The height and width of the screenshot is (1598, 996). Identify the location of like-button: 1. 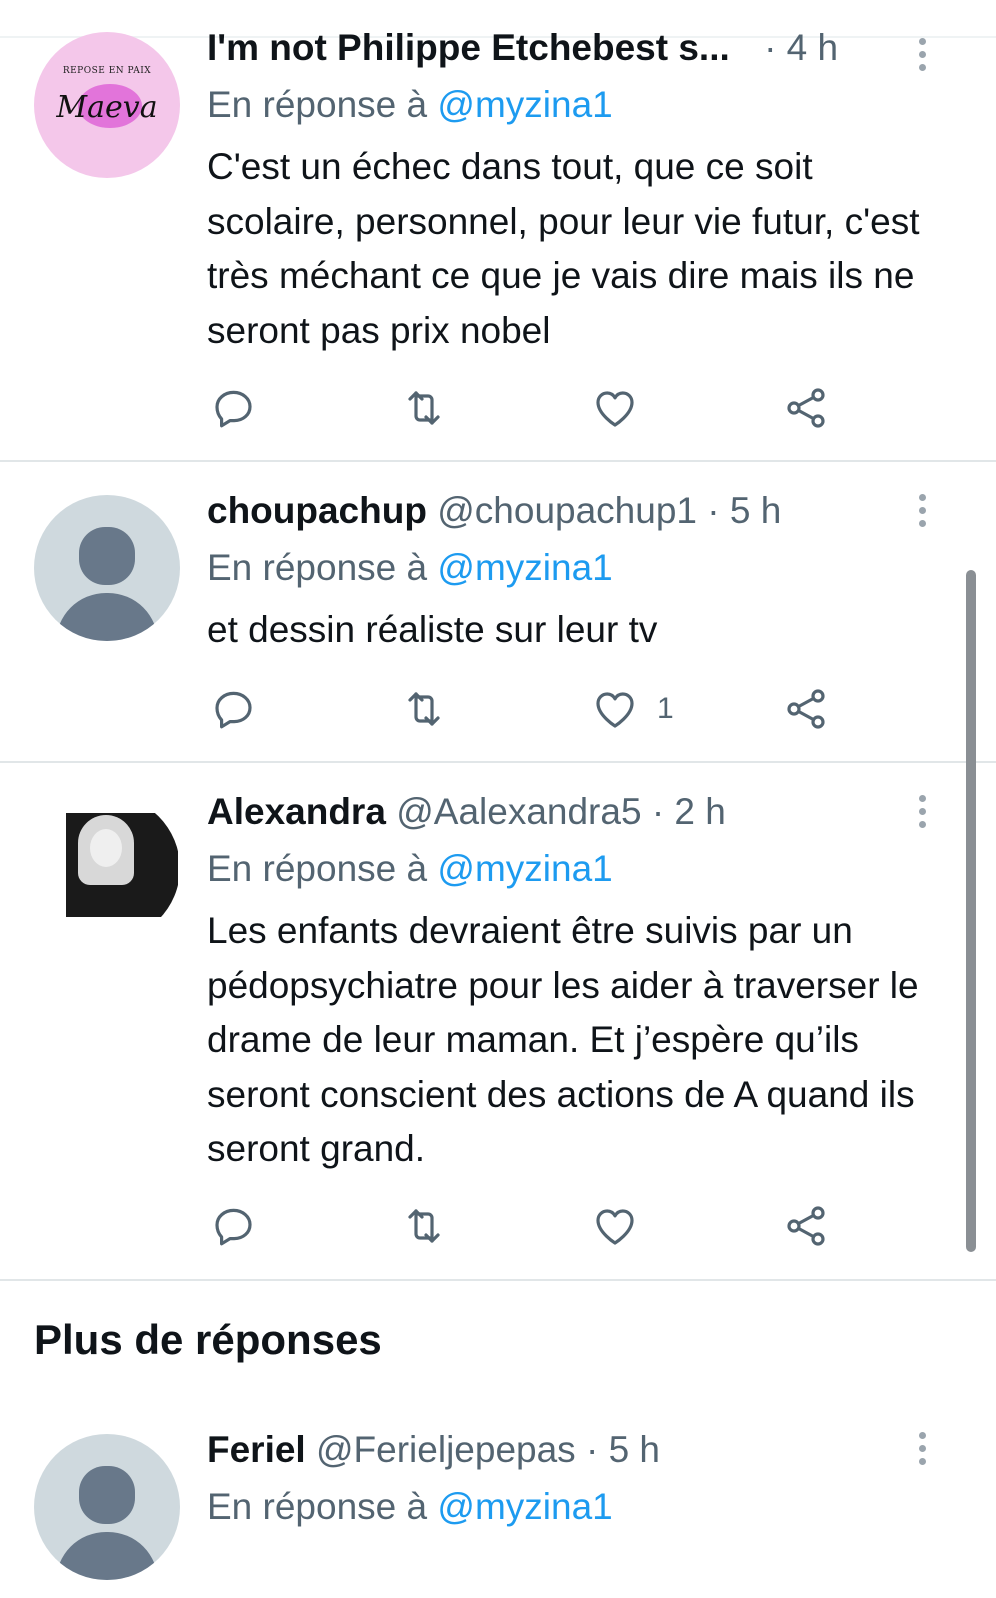
(632, 709).